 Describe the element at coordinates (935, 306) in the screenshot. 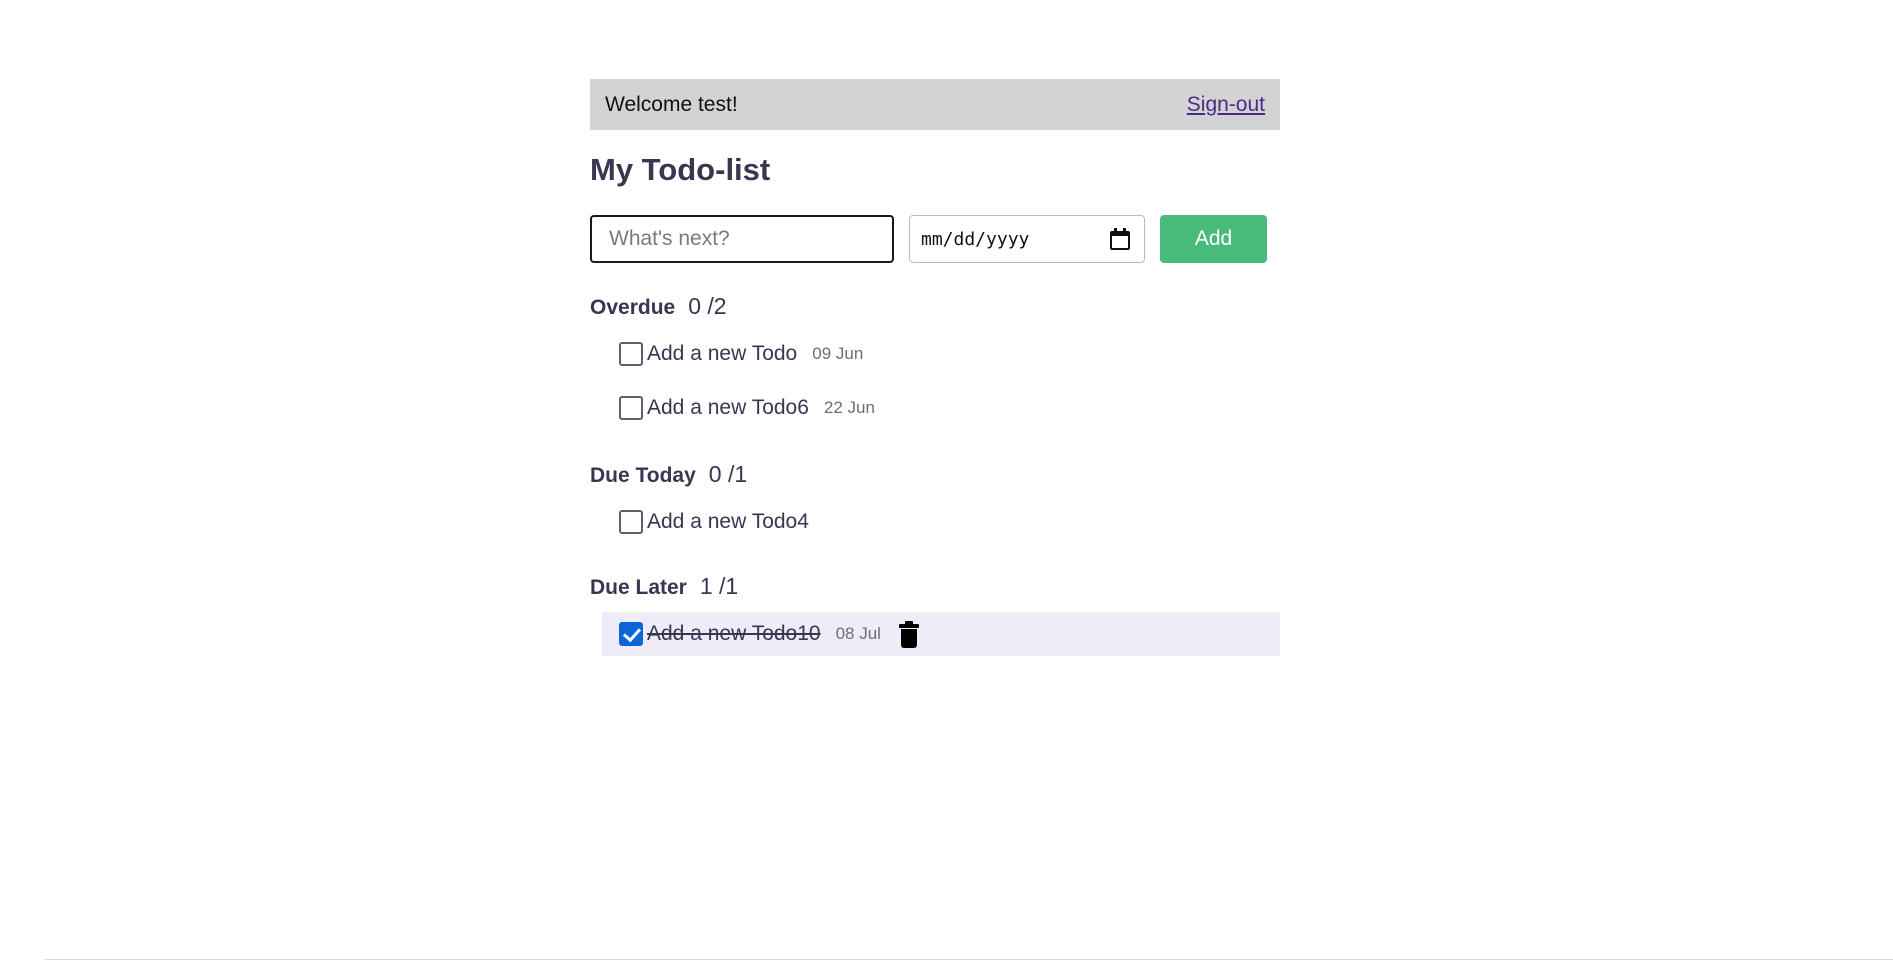

I see `section-header: Overdue 0 /2` at that location.